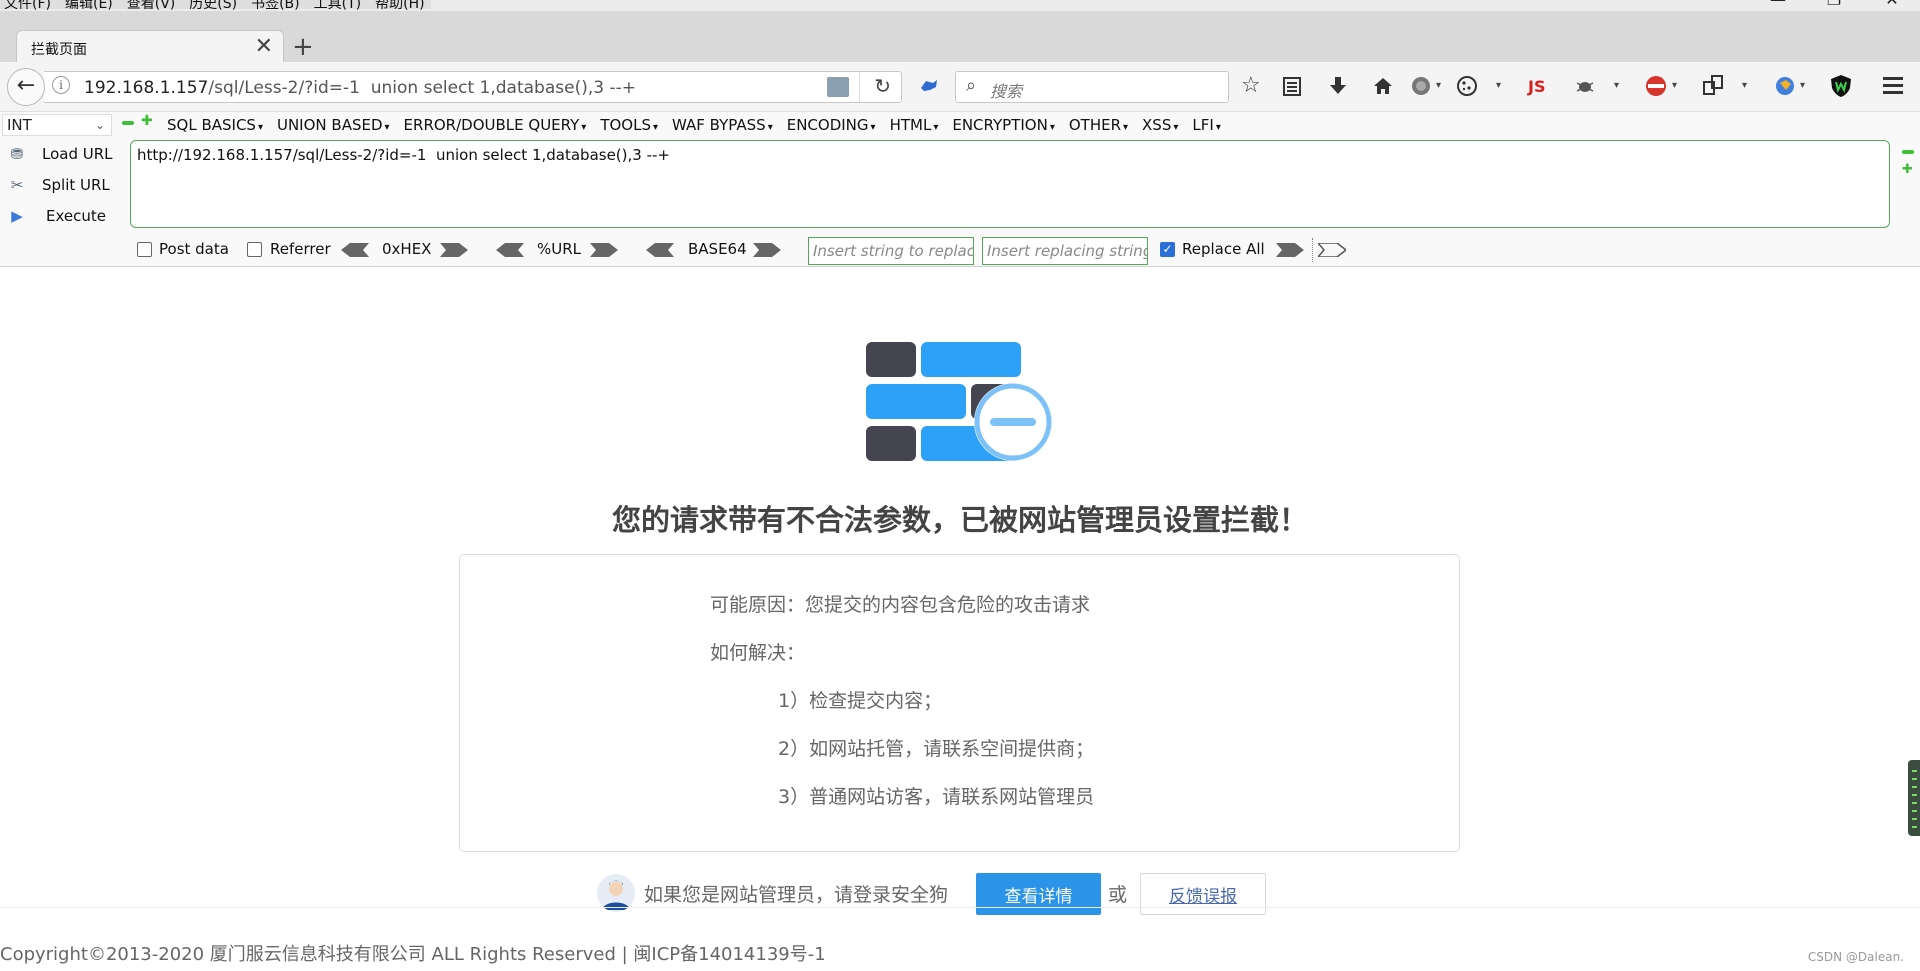 The width and height of the screenshot is (1920, 971). Describe the element at coordinates (303, 47) in the screenshot. I see `new-tab-icon: +` at that location.